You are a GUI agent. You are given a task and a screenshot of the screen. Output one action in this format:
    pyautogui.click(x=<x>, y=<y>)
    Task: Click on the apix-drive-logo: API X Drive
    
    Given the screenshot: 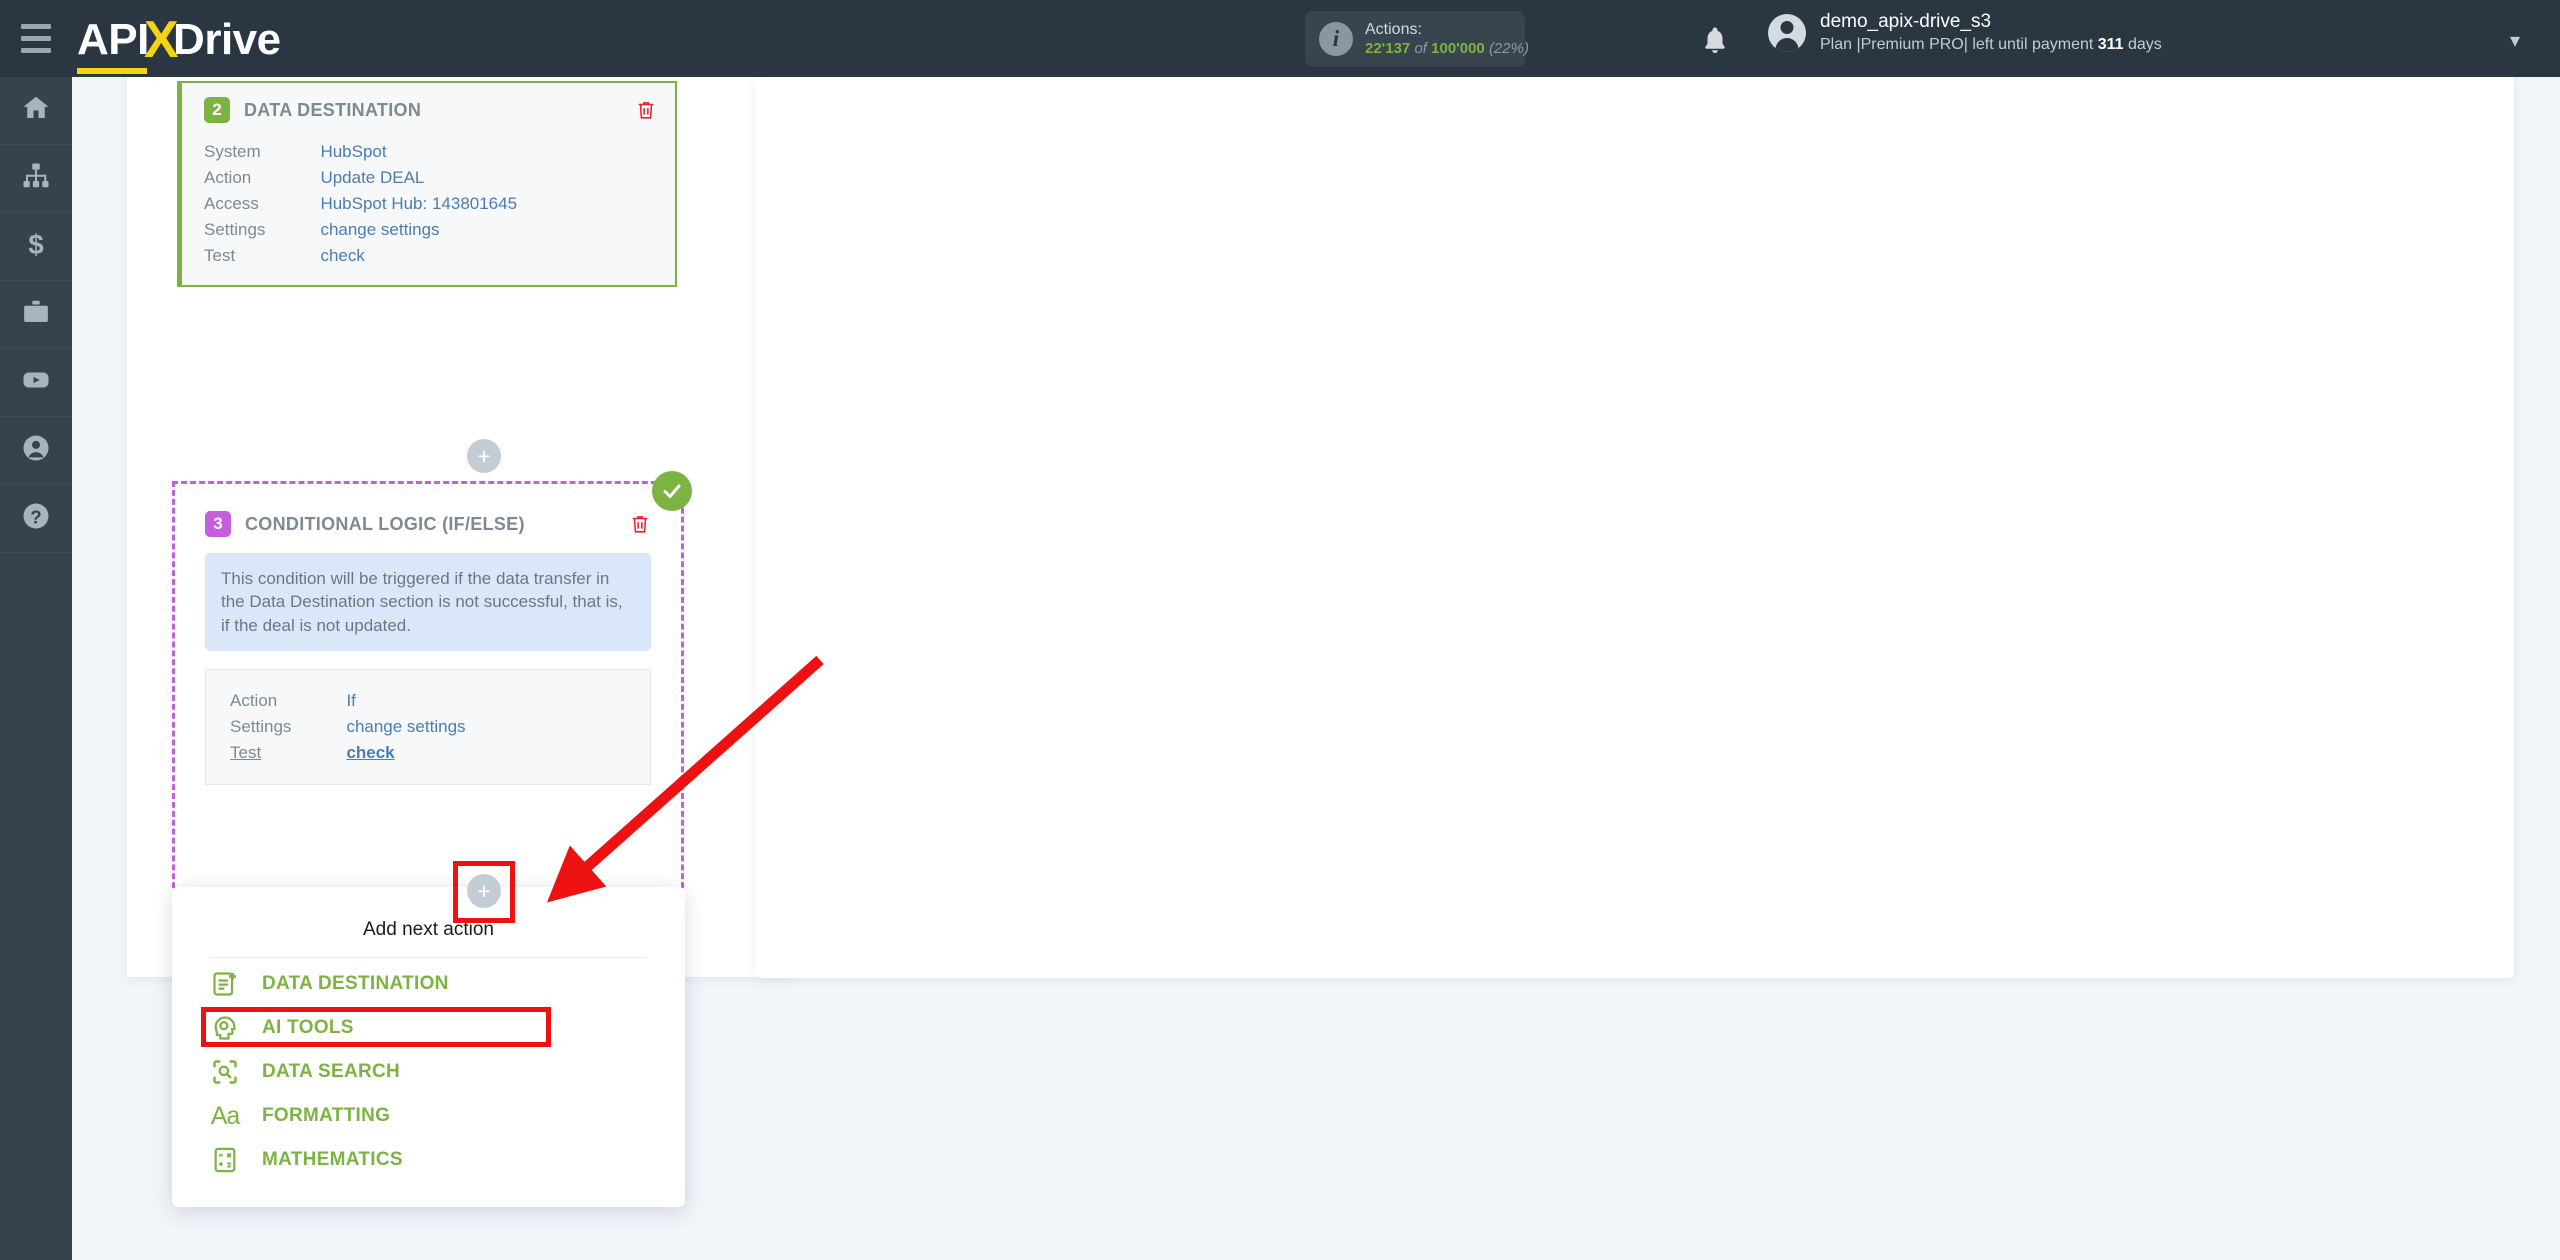 What is the action you would take?
    pyautogui.click(x=179, y=40)
    